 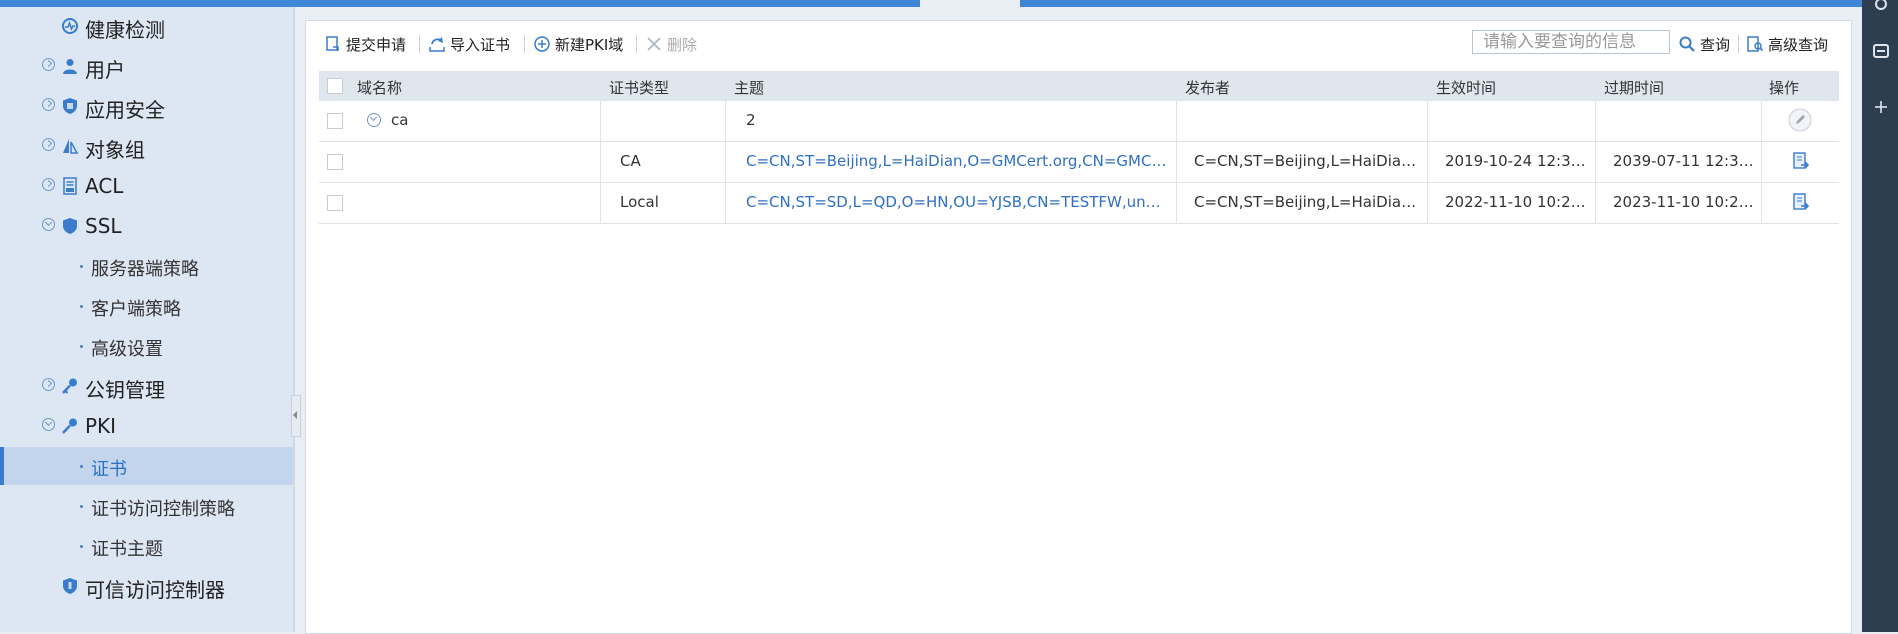 What do you see at coordinates (1687, 44) in the screenshot?
I see `search-icon` at bounding box center [1687, 44].